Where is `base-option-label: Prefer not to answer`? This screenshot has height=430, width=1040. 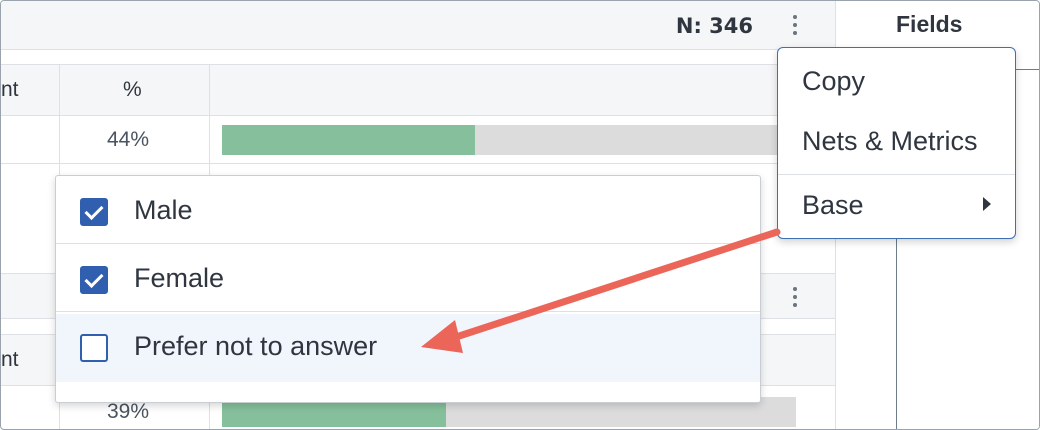
base-option-label: Prefer not to answer is located at coordinates (256, 346).